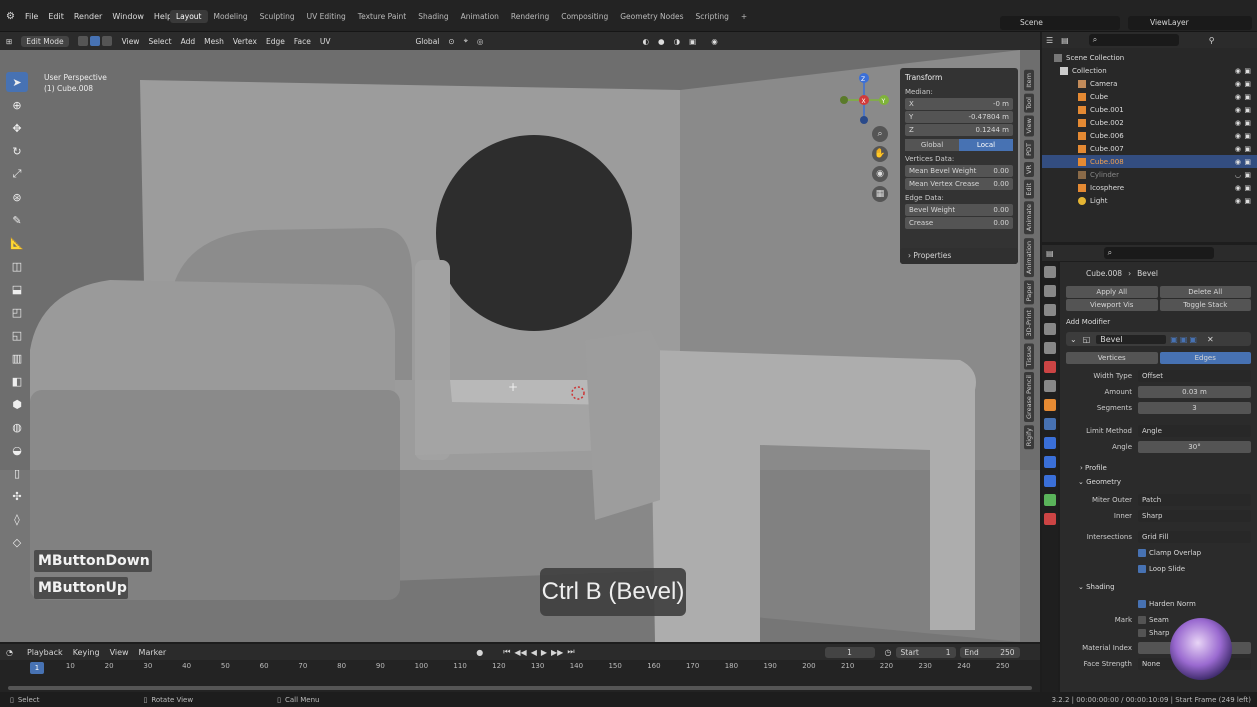  I want to click on data-tab-icon, so click(1050, 500).